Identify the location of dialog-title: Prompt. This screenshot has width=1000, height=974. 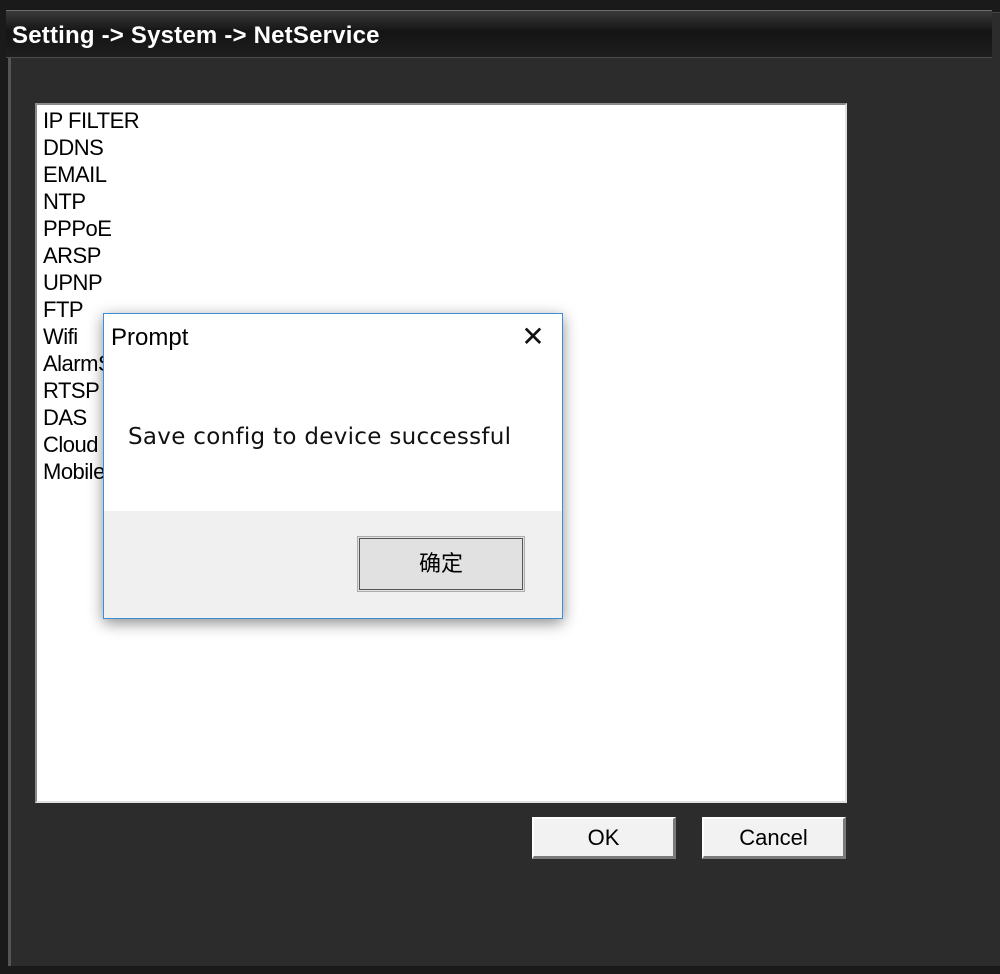
(150, 337).